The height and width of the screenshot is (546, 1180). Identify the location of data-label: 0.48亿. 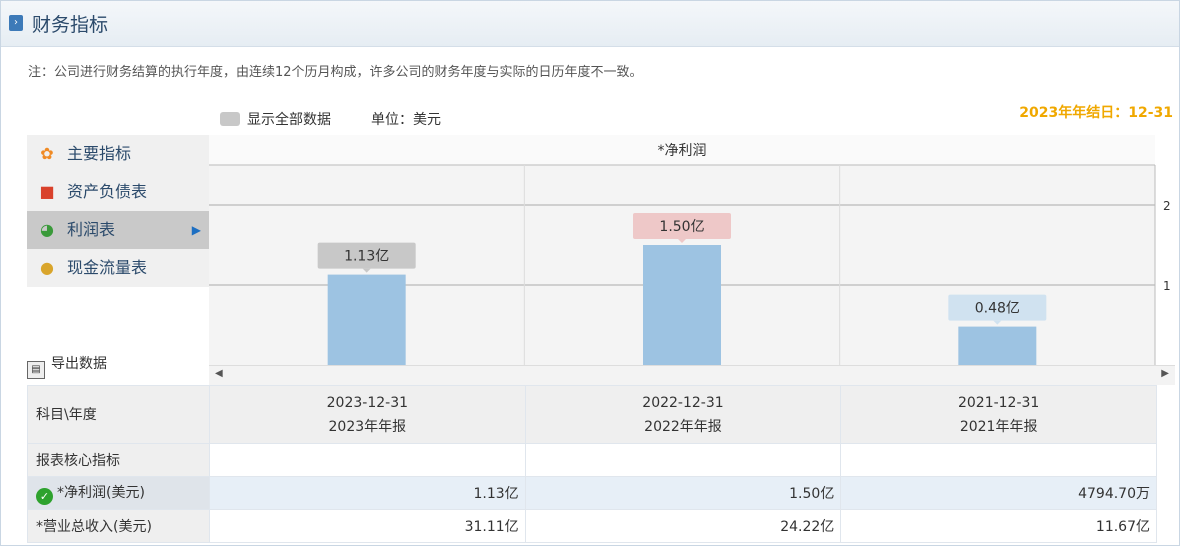
(997, 309).